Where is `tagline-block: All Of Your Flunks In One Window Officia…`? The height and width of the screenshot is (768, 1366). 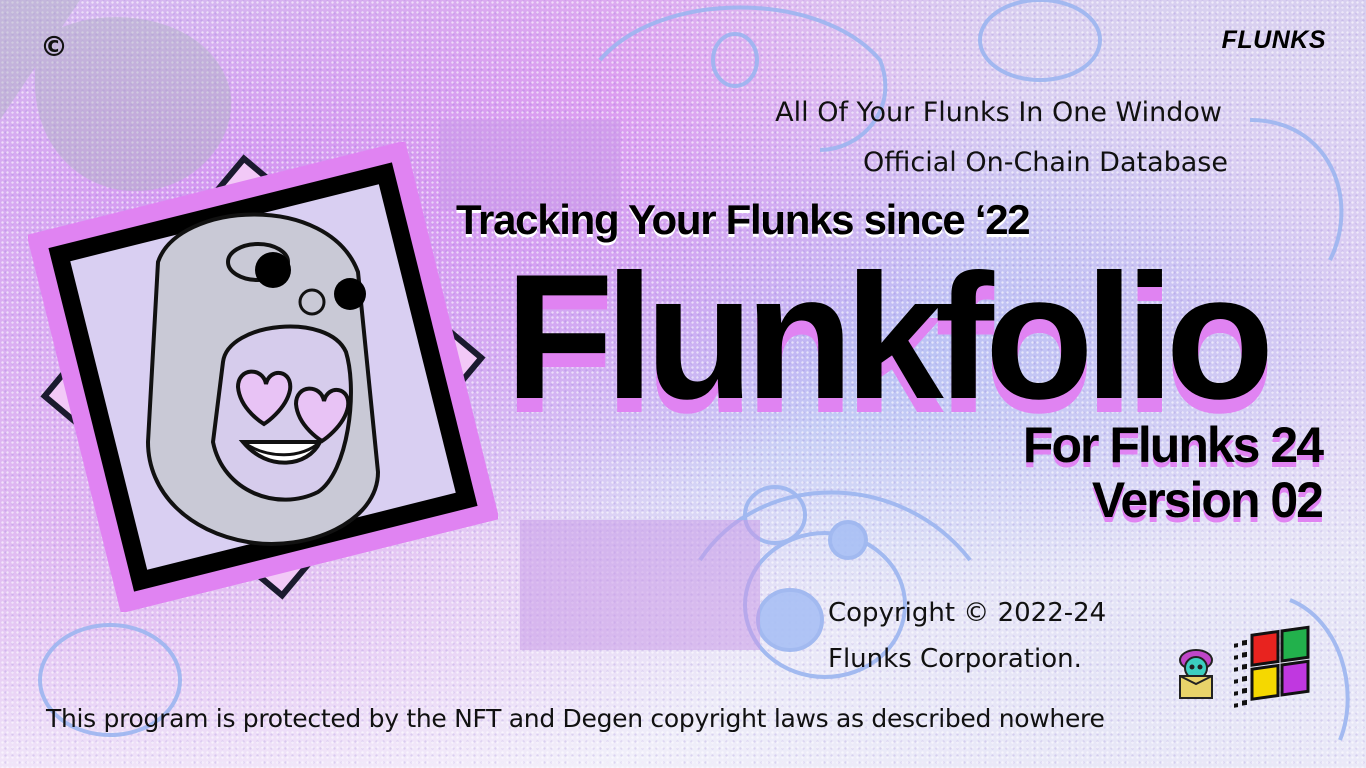 tagline-block: All Of Your Flunks In One Window Officia… is located at coordinates (1001, 138).